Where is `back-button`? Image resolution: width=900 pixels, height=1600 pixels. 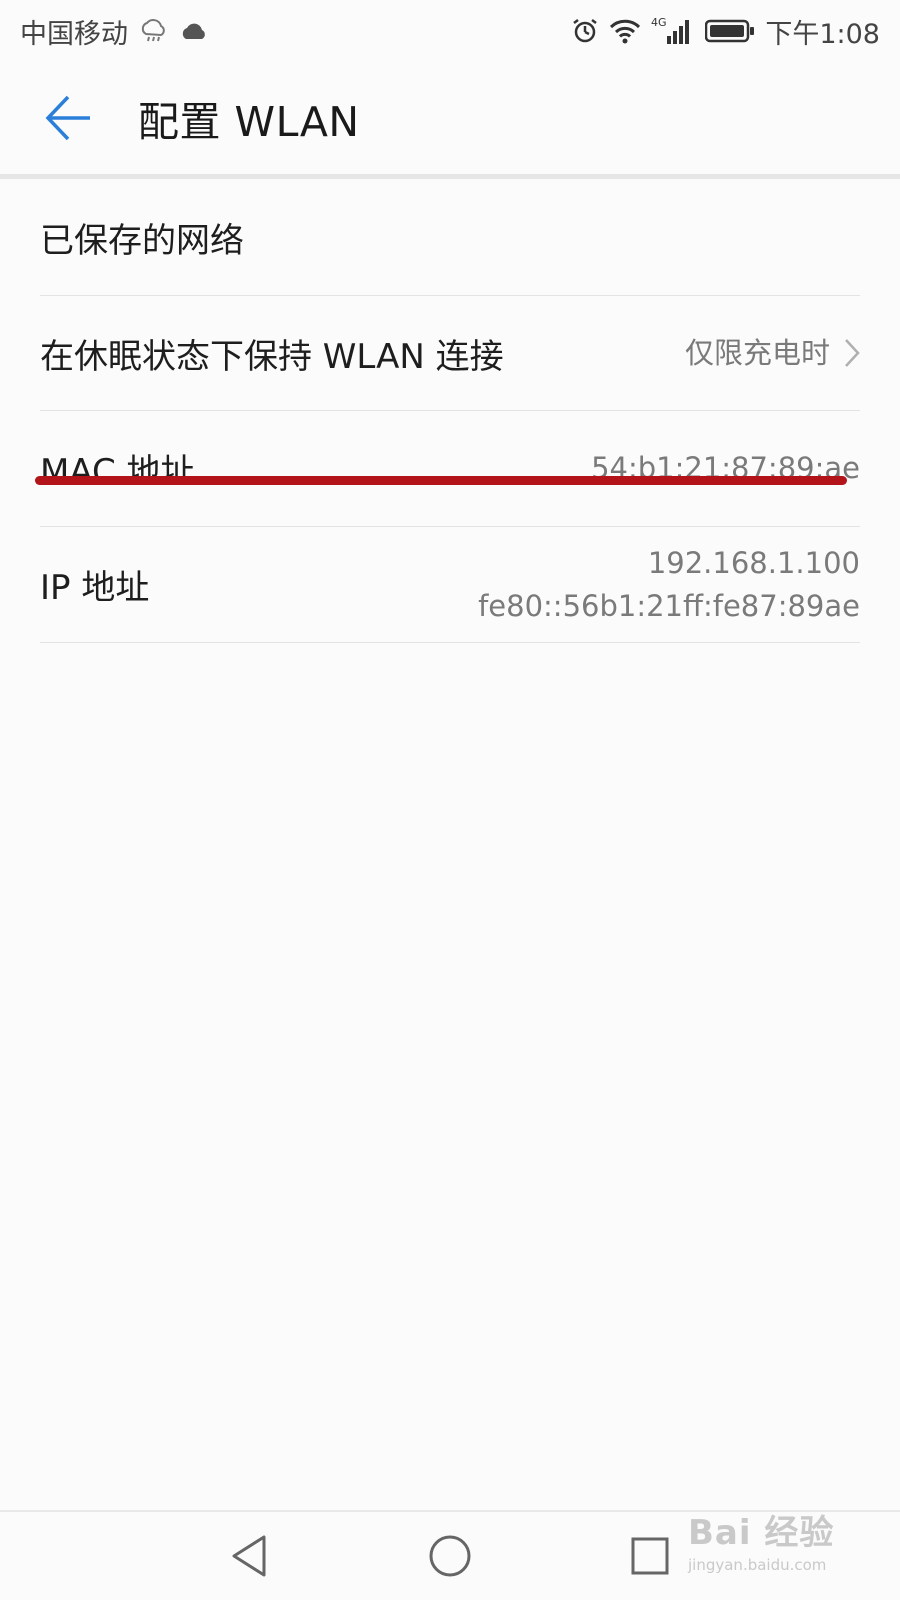
back-button is located at coordinates (69, 118).